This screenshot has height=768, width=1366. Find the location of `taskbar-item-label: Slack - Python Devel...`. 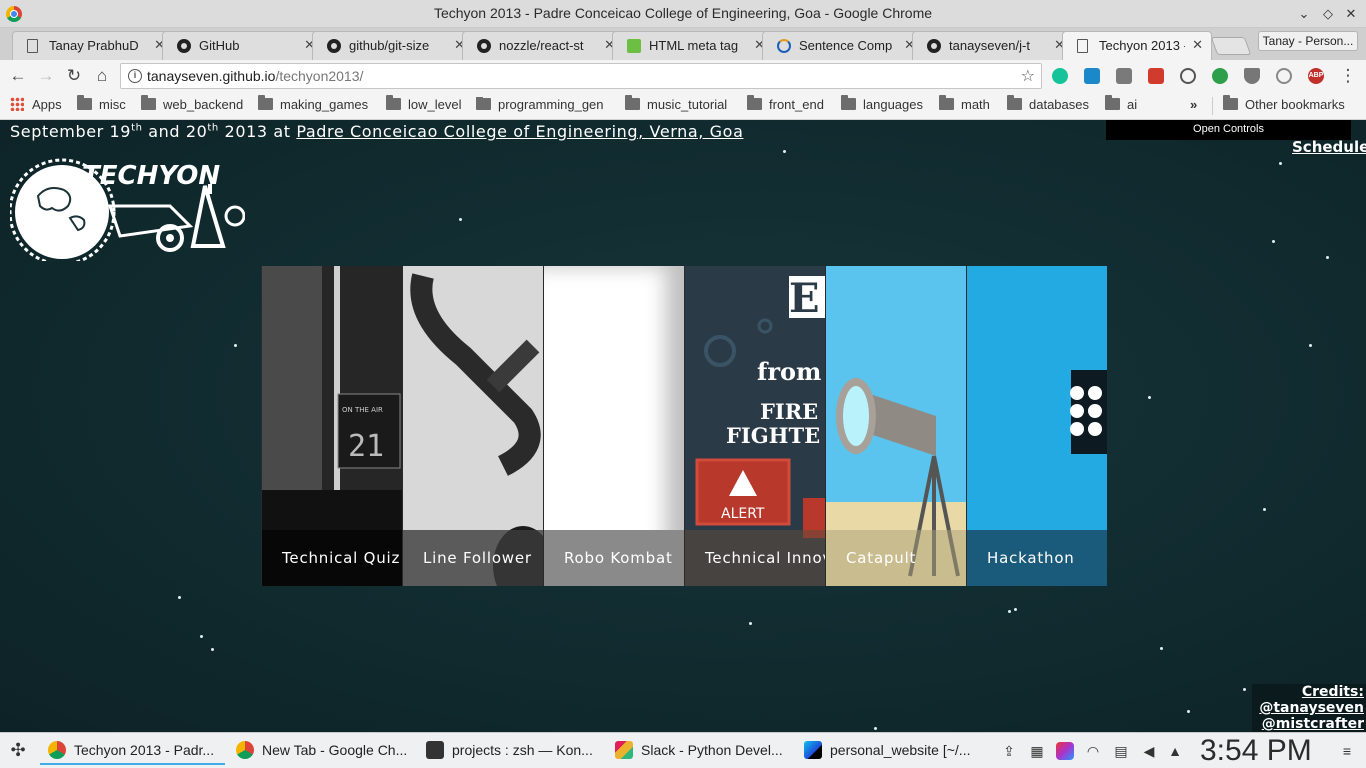

taskbar-item-label: Slack - Python Devel... is located at coordinates (712, 750).